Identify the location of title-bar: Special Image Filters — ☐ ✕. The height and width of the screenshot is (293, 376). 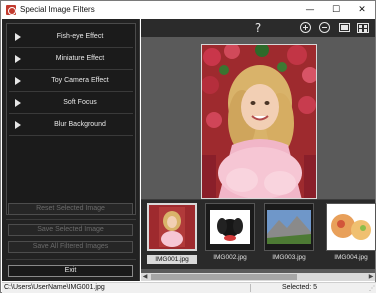
(188, 10).